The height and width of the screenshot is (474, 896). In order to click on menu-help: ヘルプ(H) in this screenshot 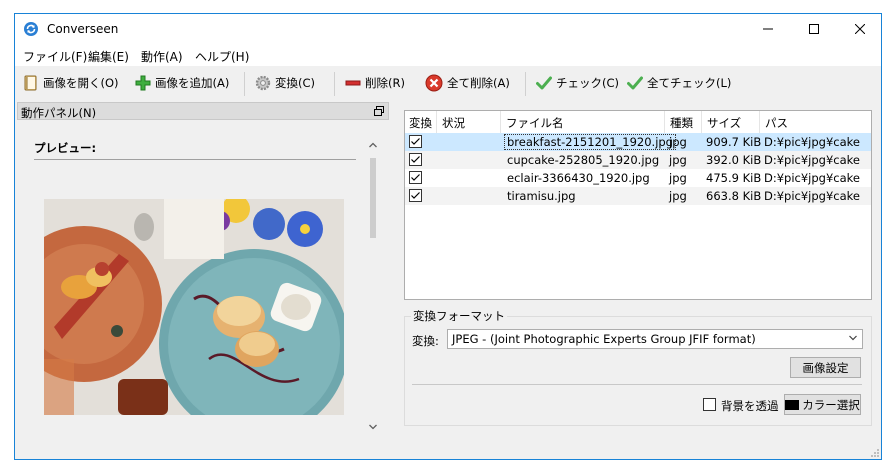, I will do `click(222, 56)`.